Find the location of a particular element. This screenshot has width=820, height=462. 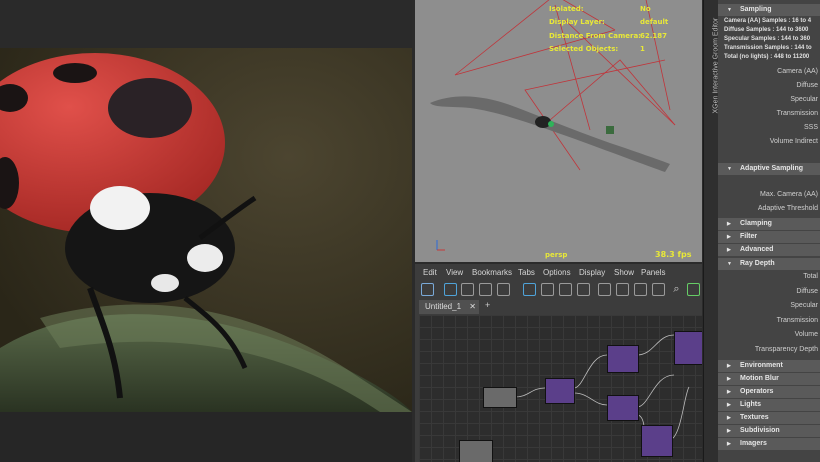

menu-view: View is located at coordinates (454, 272).